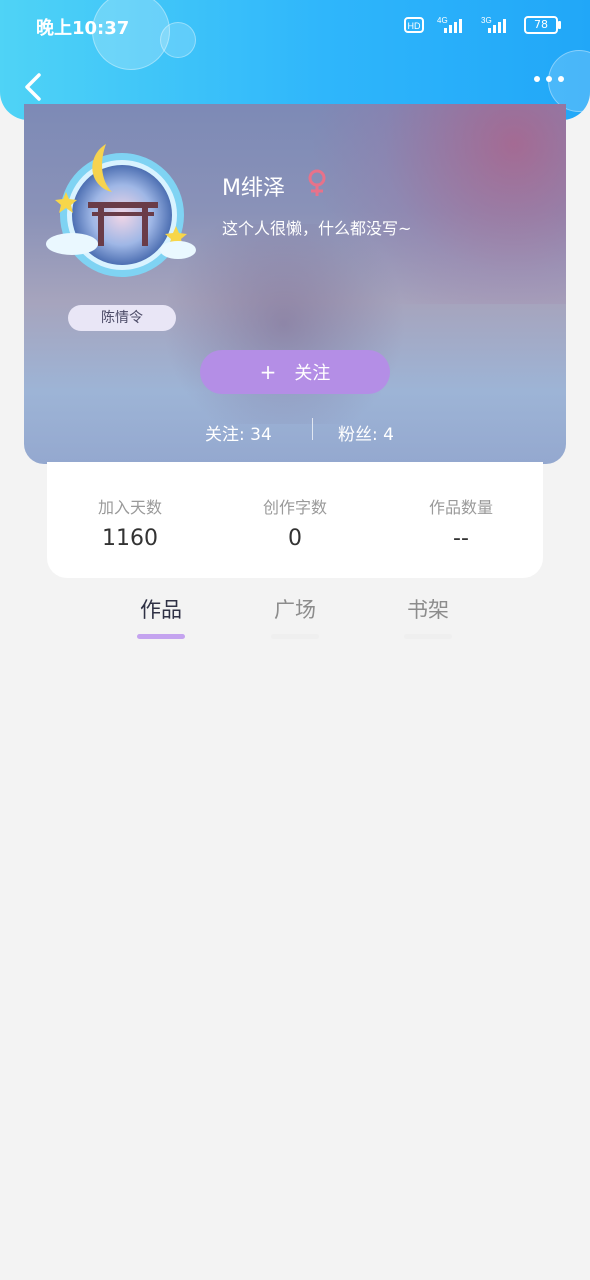 This screenshot has width=590, height=1280. What do you see at coordinates (253, 188) in the screenshot?
I see `username: M绯泽` at bounding box center [253, 188].